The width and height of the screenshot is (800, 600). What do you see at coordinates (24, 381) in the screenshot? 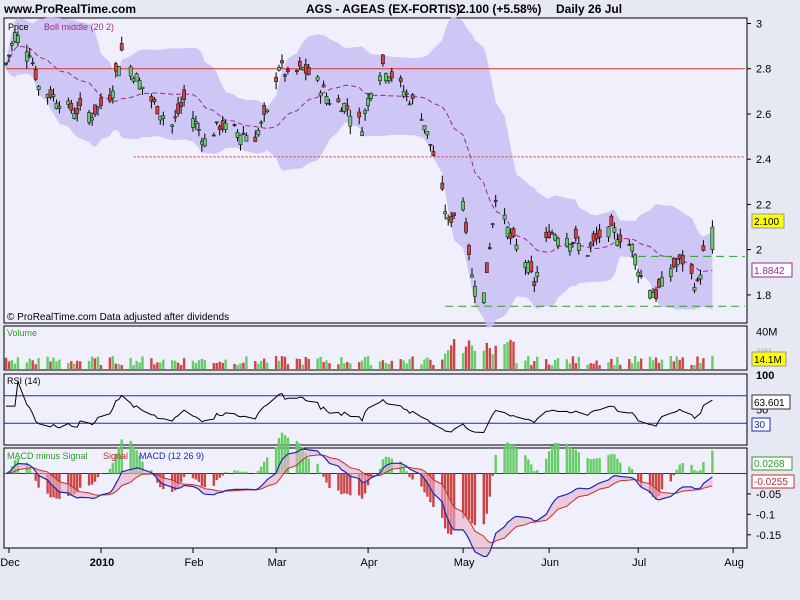
I see `rsi-panel-title: RSI (14)` at bounding box center [24, 381].